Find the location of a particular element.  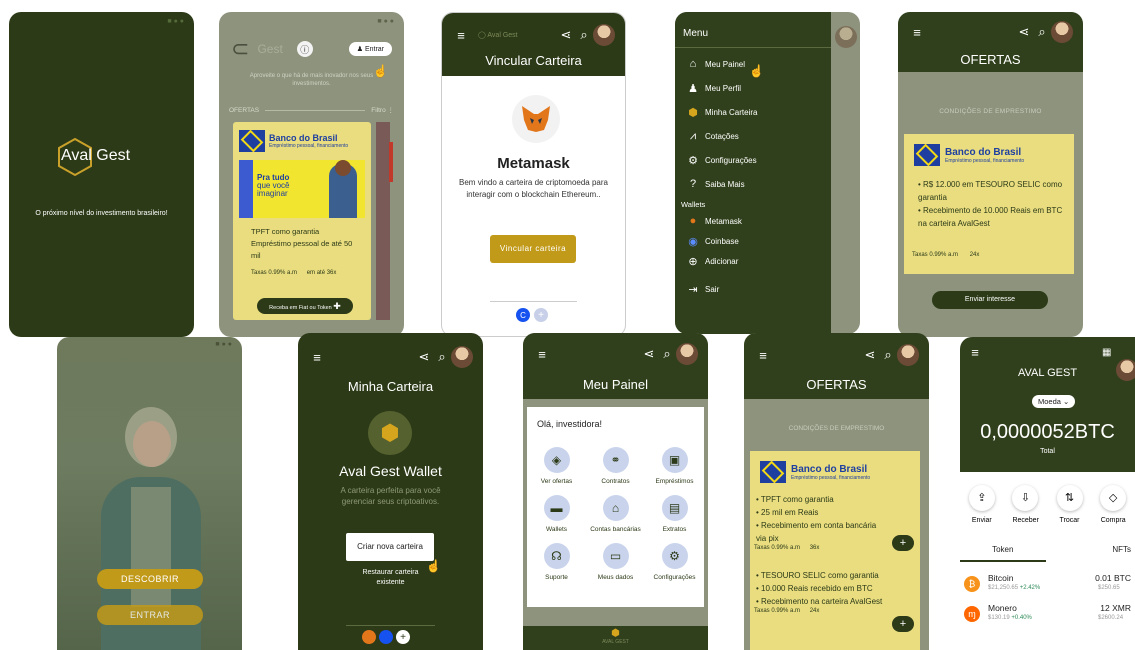

tile-wallets: ▬ Wallets is located at coordinates (556, 514).